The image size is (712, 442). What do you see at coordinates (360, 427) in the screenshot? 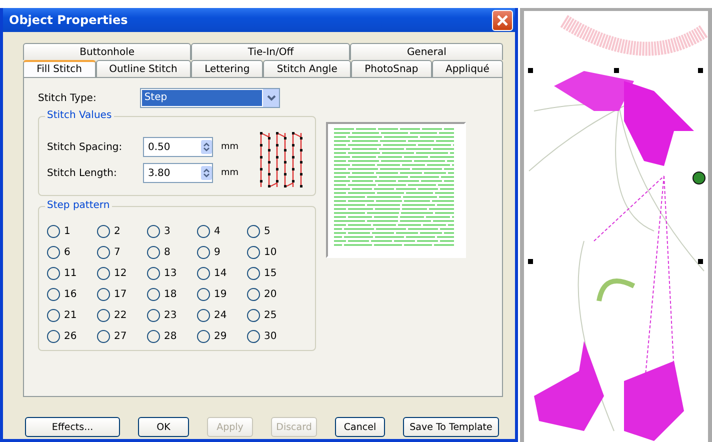
I see `dialog-button: Cancel` at bounding box center [360, 427].